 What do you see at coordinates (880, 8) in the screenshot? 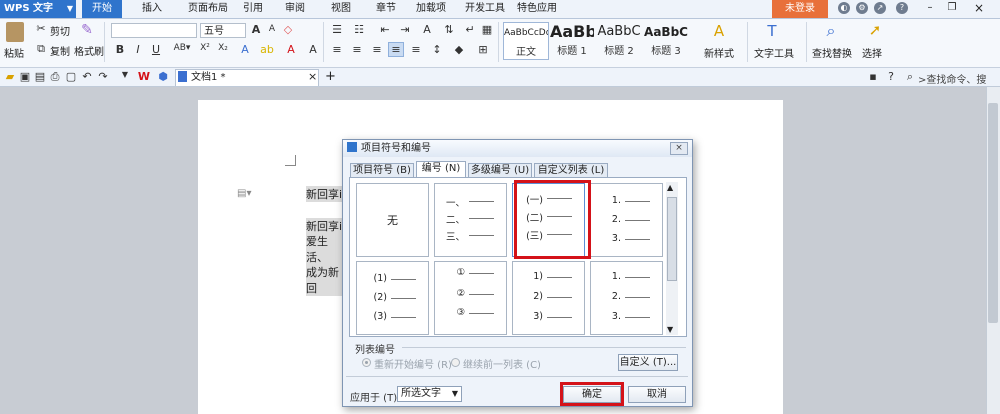
I see `share-icon: ↗` at bounding box center [880, 8].